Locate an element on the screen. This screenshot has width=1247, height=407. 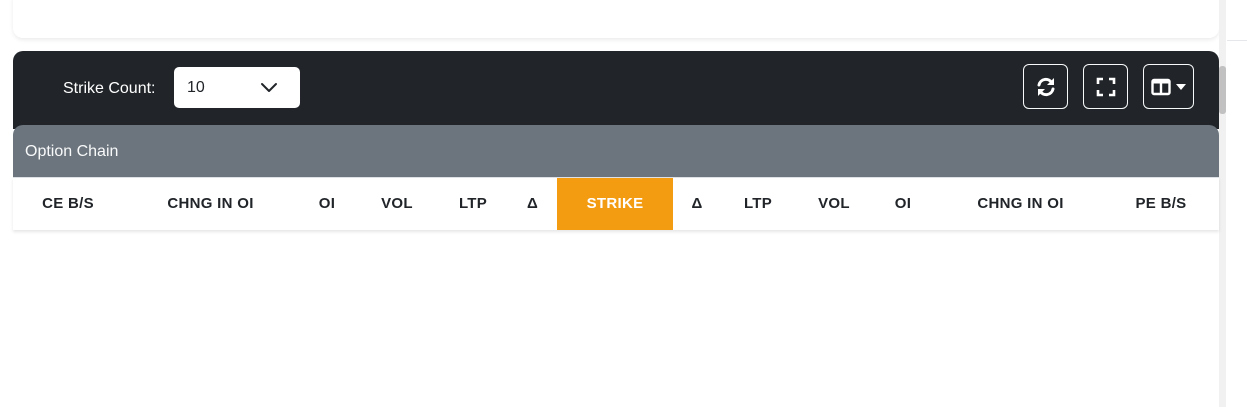
column-header-ce-chng-in-oi: CHNG IN OI is located at coordinates (210, 204).